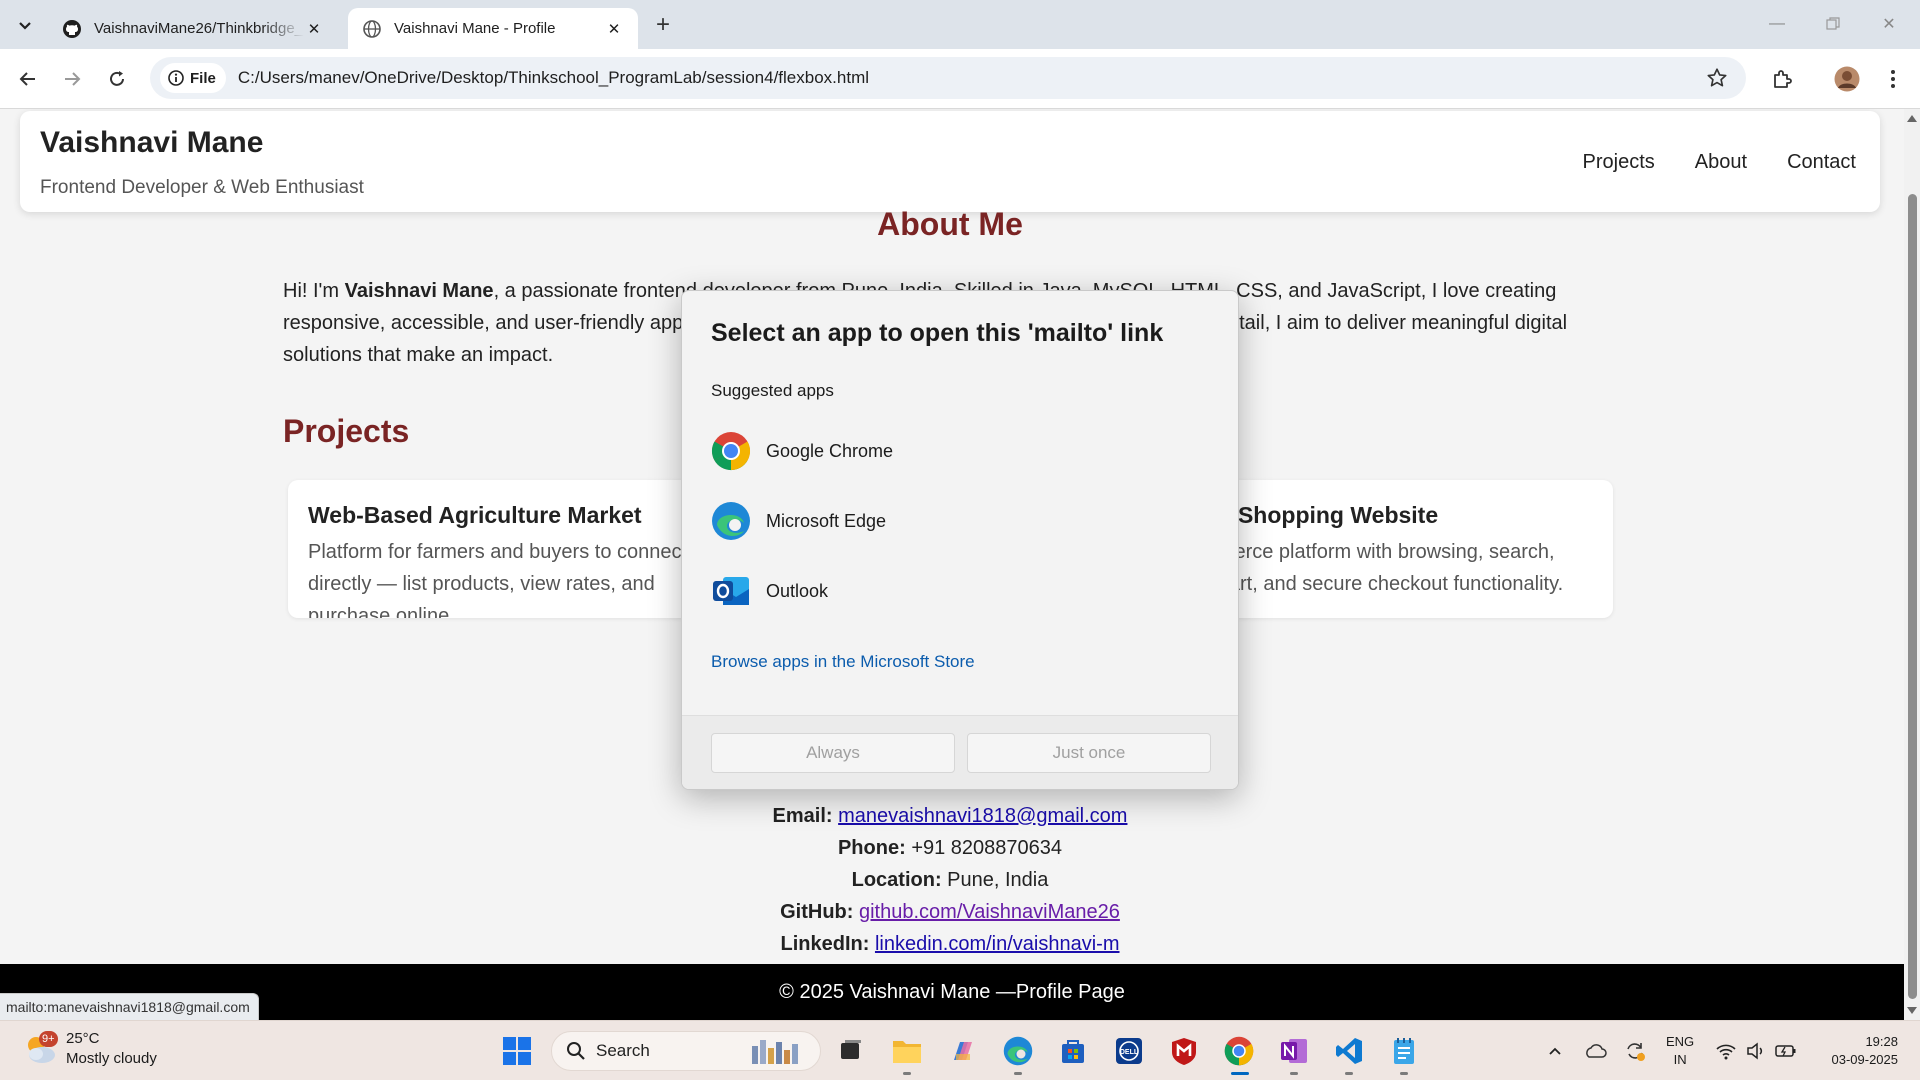 The height and width of the screenshot is (1080, 1920). I want to click on nav-link-projects: Projects, so click(1619, 162).